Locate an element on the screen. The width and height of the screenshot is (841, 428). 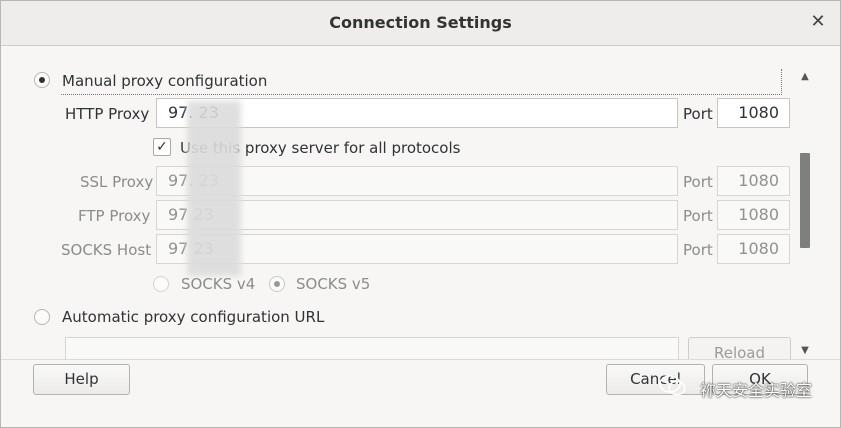
scrollbar: ▲ ▼ is located at coordinates (805, 215).